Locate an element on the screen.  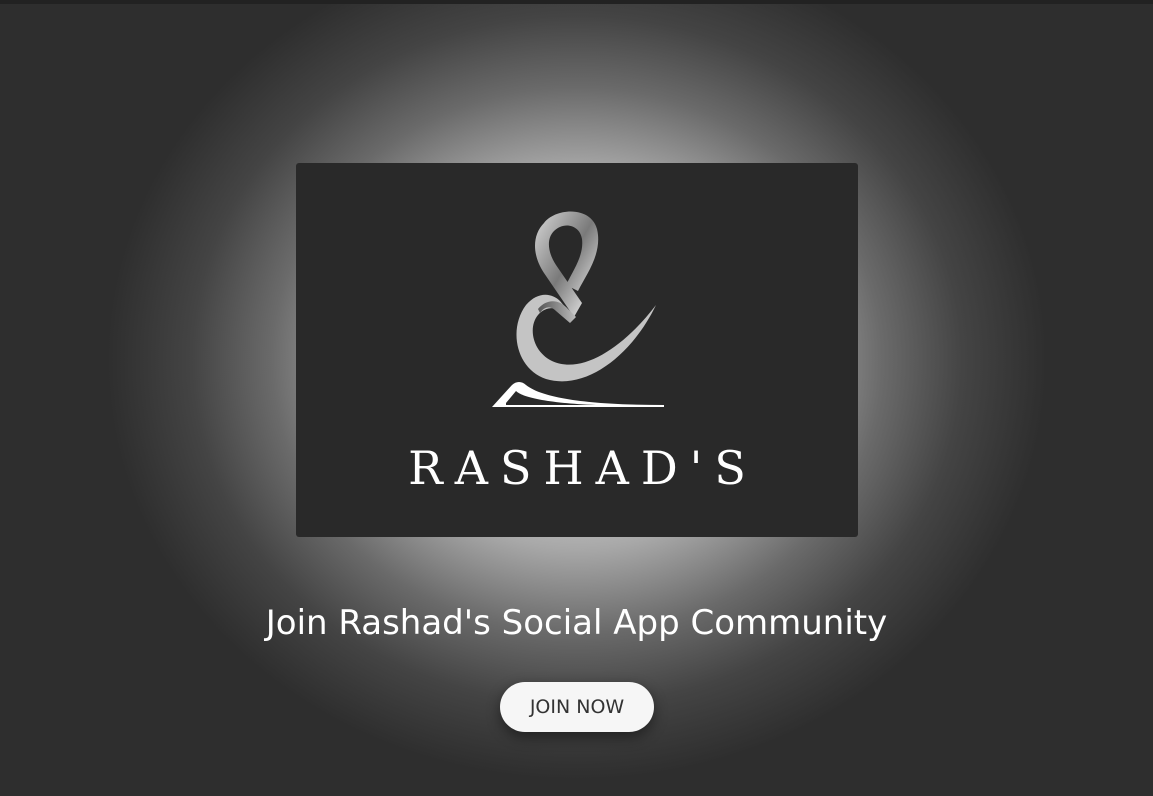
join-now-button: JOIN NOW is located at coordinates (577, 707).